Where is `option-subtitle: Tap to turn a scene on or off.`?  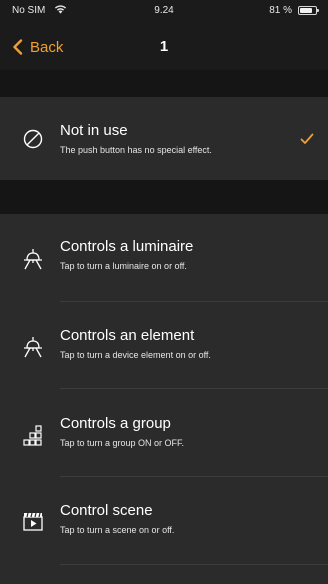
option-subtitle: Tap to turn a scene on or off. is located at coordinates (117, 530).